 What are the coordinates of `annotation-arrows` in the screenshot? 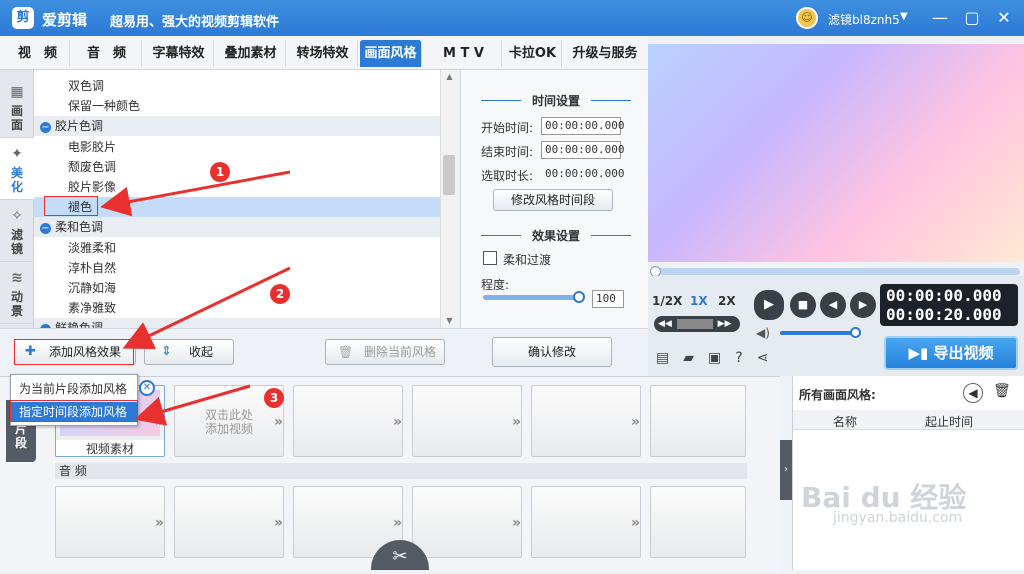 It's located at (195, 298).